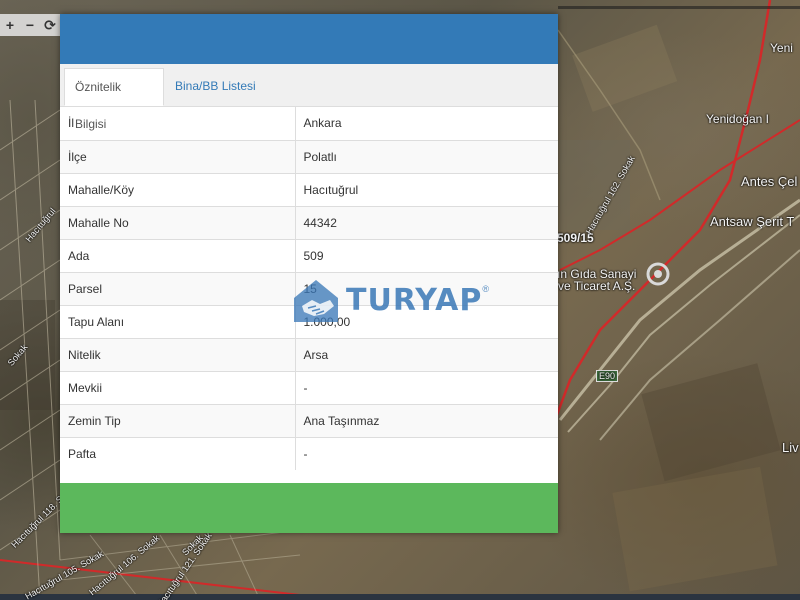 Image resolution: width=800 pixels, height=600 pixels. Describe the element at coordinates (790, 447) in the screenshot. I see `map-label: Liv` at that location.